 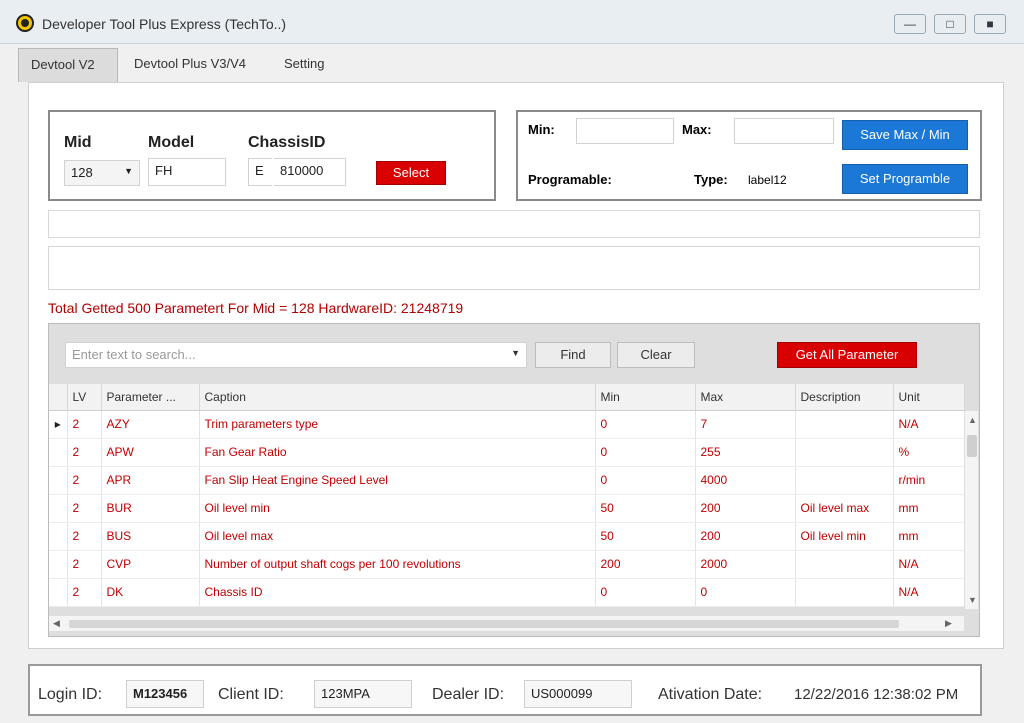 What do you see at coordinates (397, 397) in the screenshot?
I see `column-header-caption: Caption` at bounding box center [397, 397].